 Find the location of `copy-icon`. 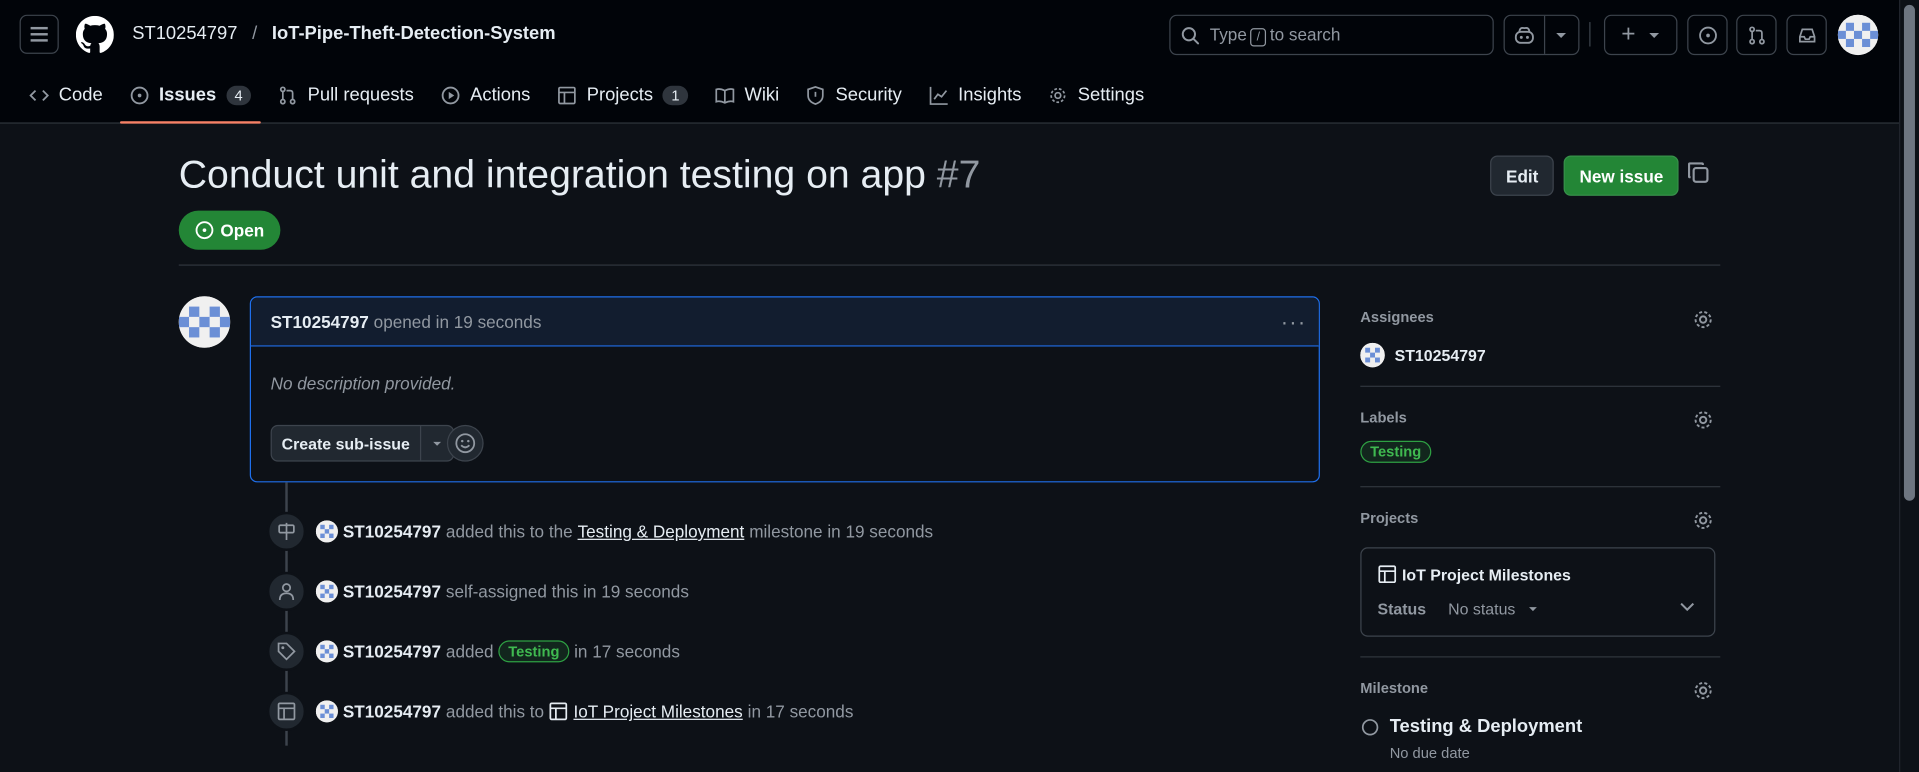

copy-icon is located at coordinates (1698, 172).